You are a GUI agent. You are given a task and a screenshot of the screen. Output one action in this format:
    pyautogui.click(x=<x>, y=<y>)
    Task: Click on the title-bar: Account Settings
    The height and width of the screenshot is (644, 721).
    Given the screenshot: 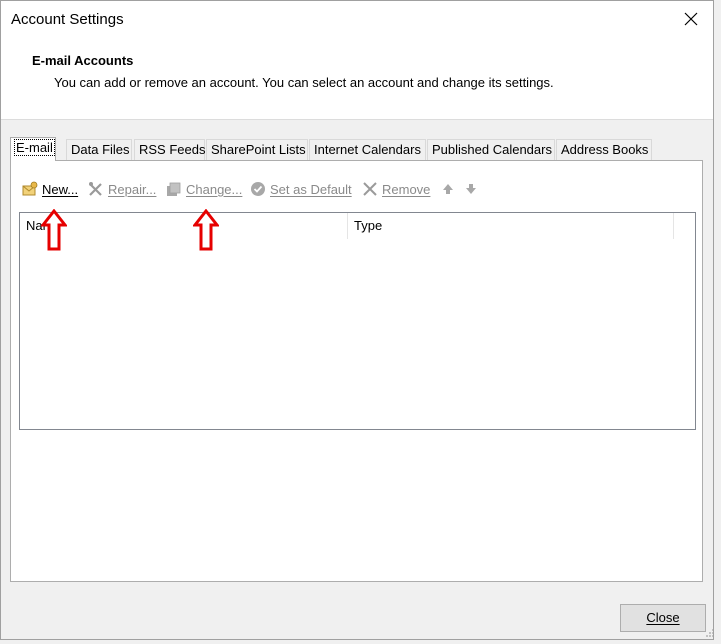 What is the action you would take?
    pyautogui.click(x=357, y=20)
    